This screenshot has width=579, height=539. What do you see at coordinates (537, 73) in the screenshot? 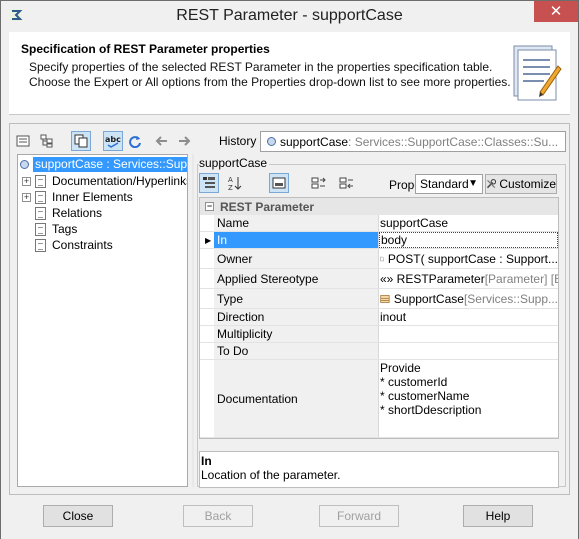
I see `specification-icon` at bounding box center [537, 73].